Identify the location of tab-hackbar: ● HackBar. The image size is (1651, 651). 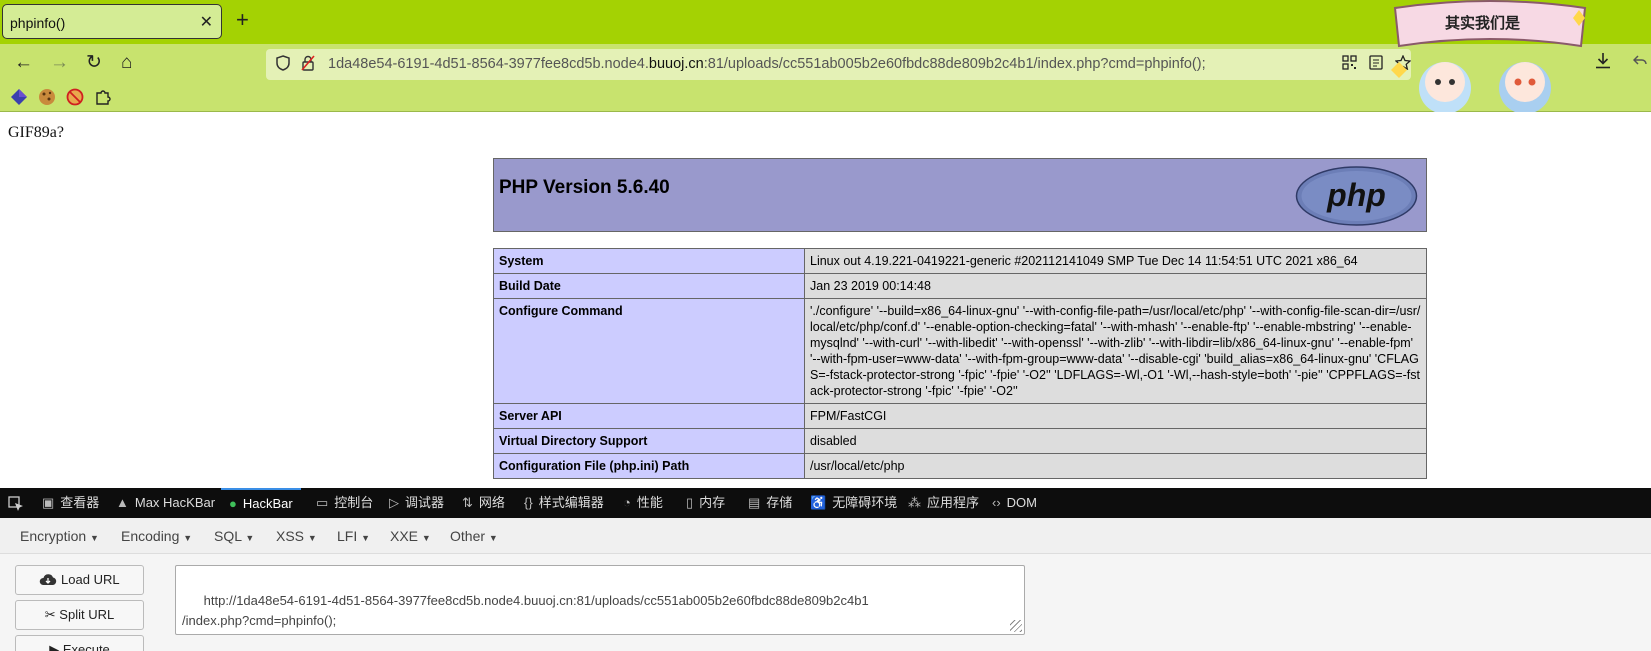
(261, 503).